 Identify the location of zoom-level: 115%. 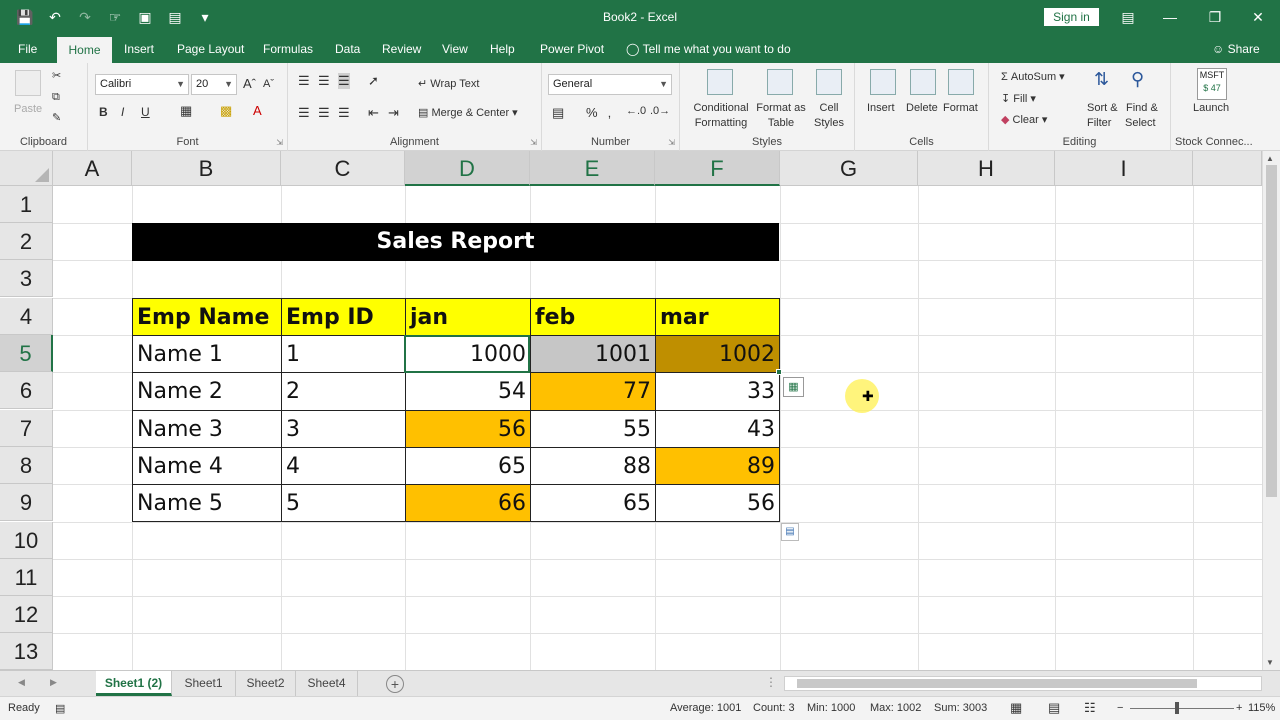
(1261, 708).